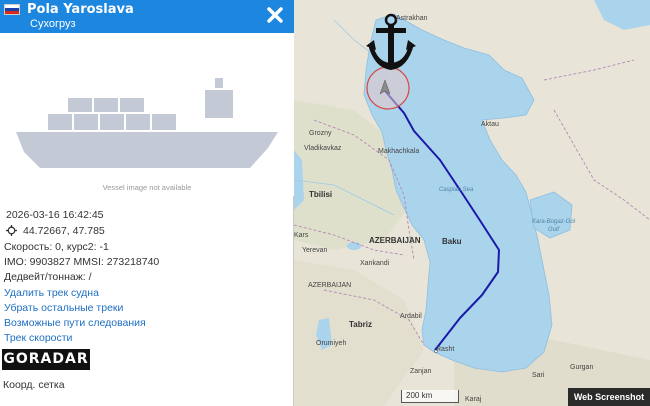  I want to click on coordinates-value: 44.72667, 47.785, so click(64, 231).